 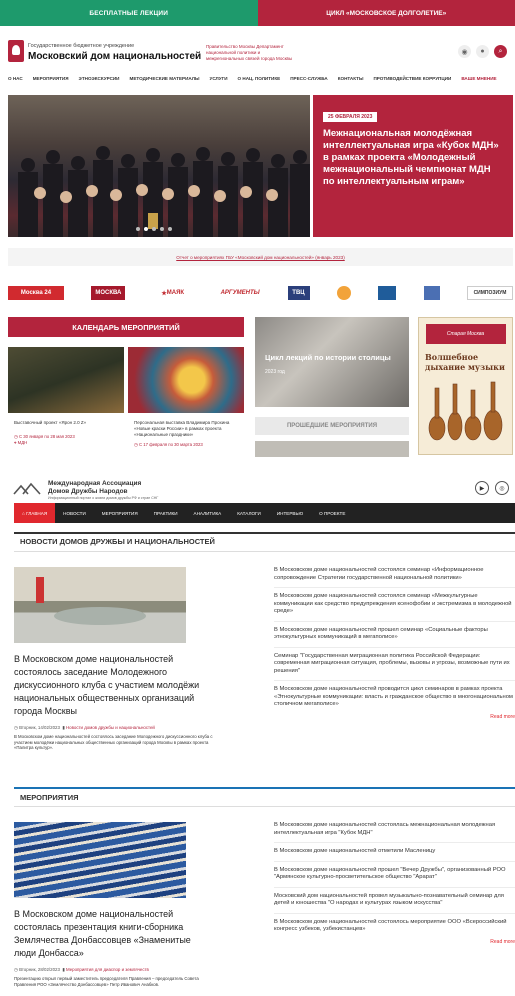 What do you see at coordinates (81, 46) in the screenshot?
I see `org-subtitle: Государственное бюджетное учреждение` at bounding box center [81, 46].